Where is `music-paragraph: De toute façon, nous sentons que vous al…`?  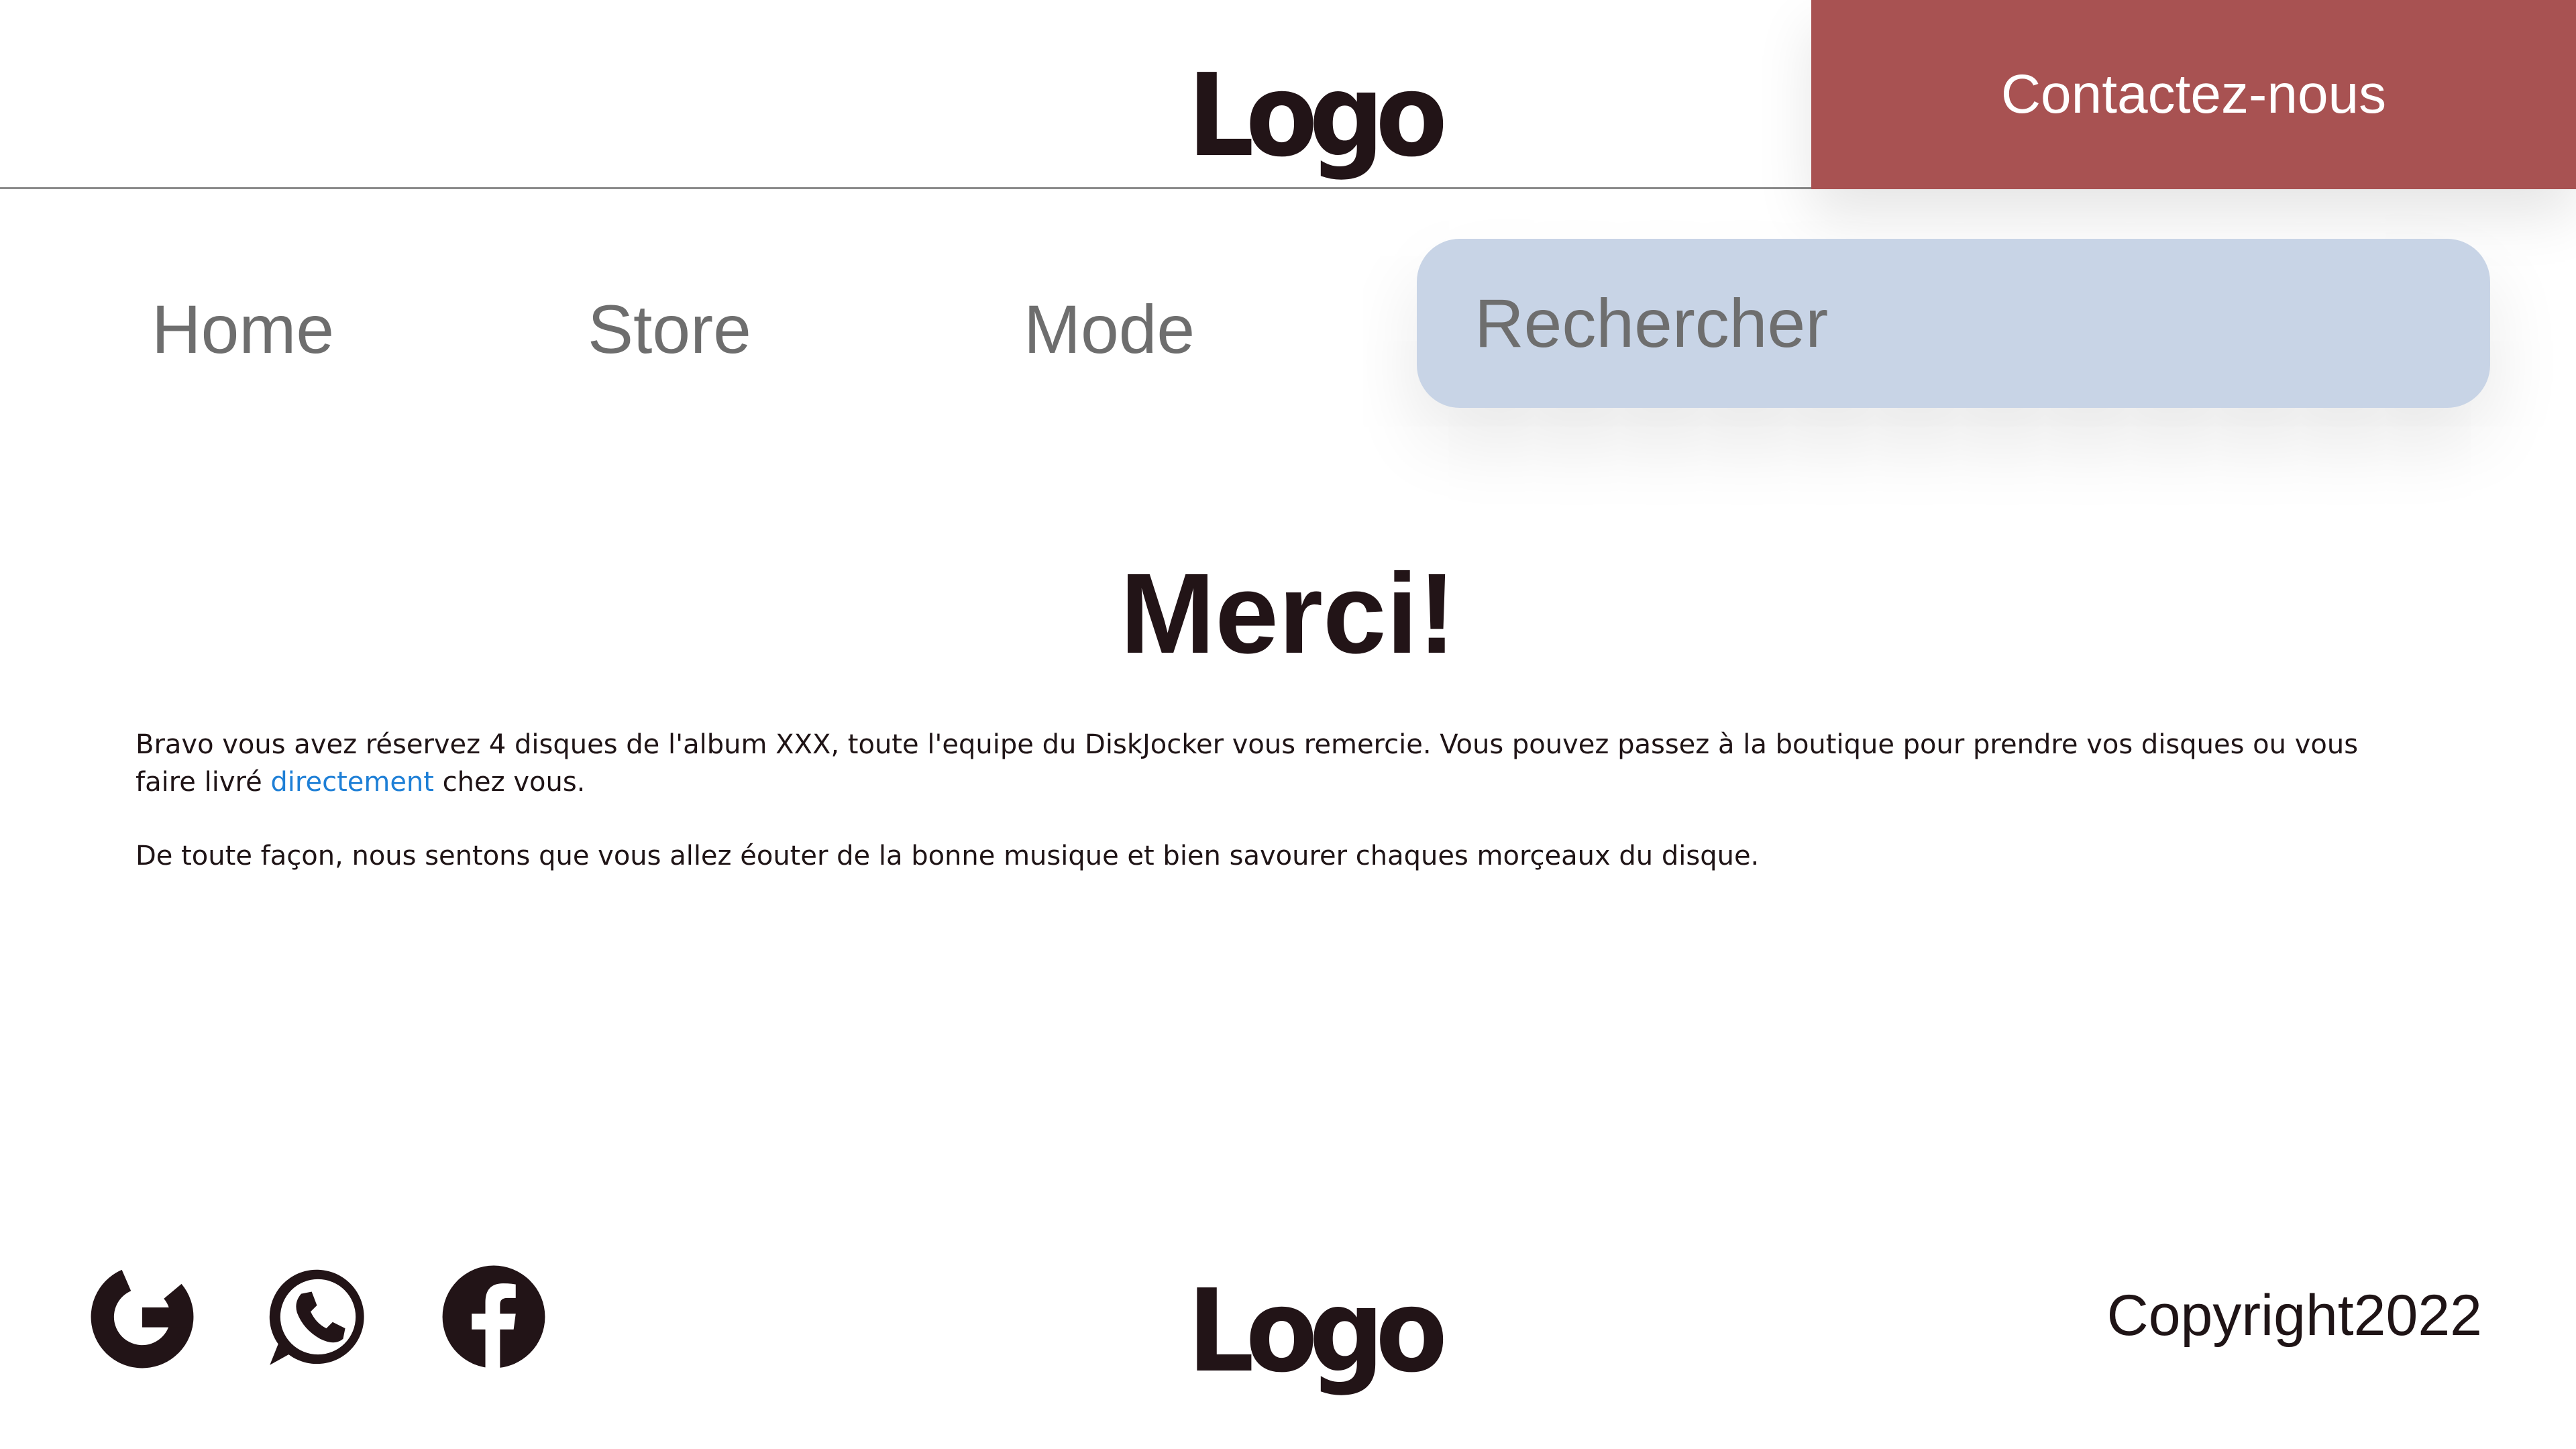 music-paragraph: De toute façon, nous sentons que vous al… is located at coordinates (948, 856).